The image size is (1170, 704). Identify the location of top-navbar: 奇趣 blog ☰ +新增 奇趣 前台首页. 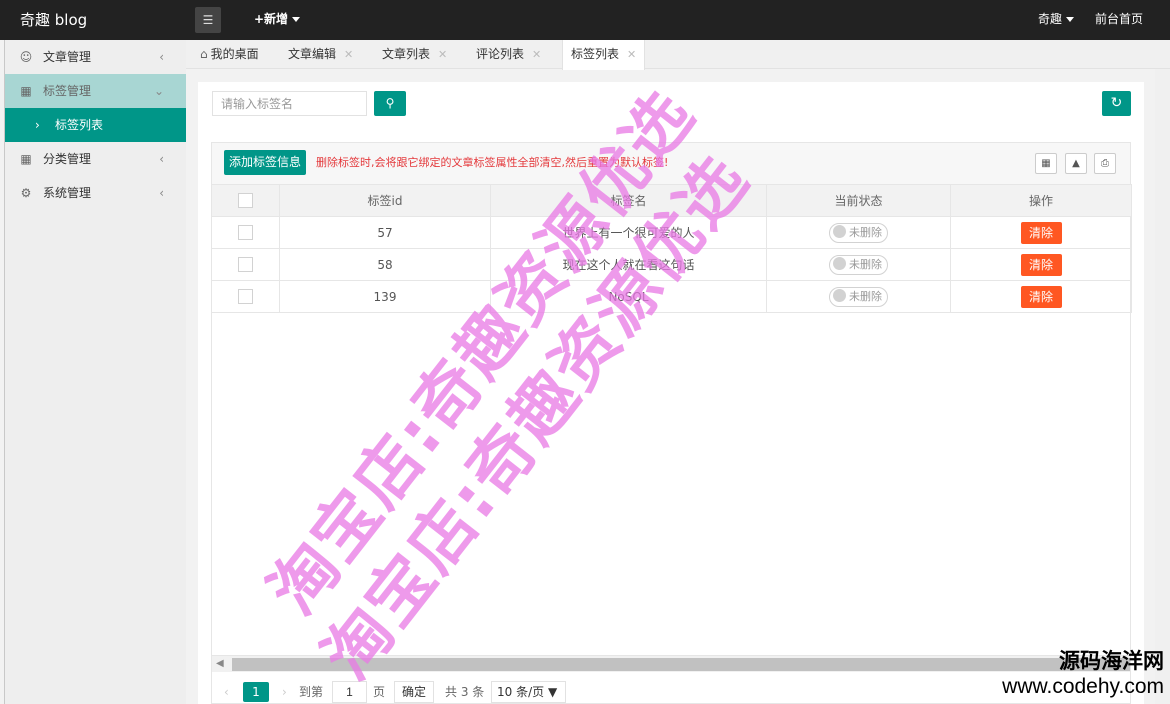
(585, 20).